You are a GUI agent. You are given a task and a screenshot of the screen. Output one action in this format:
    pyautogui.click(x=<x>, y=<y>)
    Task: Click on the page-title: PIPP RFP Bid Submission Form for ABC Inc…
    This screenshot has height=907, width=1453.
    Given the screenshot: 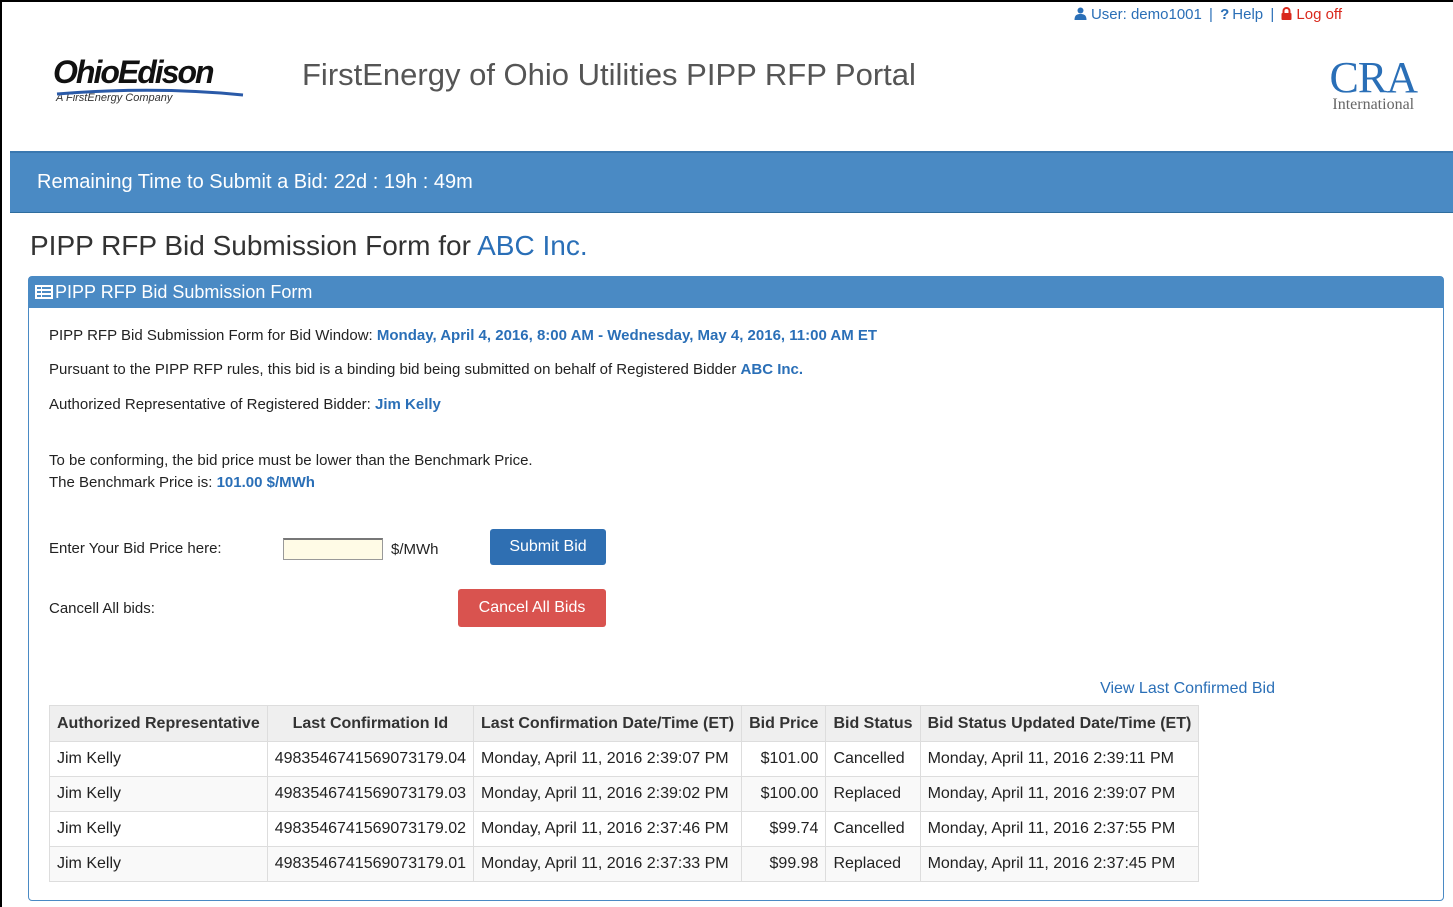 What is the action you would take?
    pyautogui.click(x=309, y=246)
    